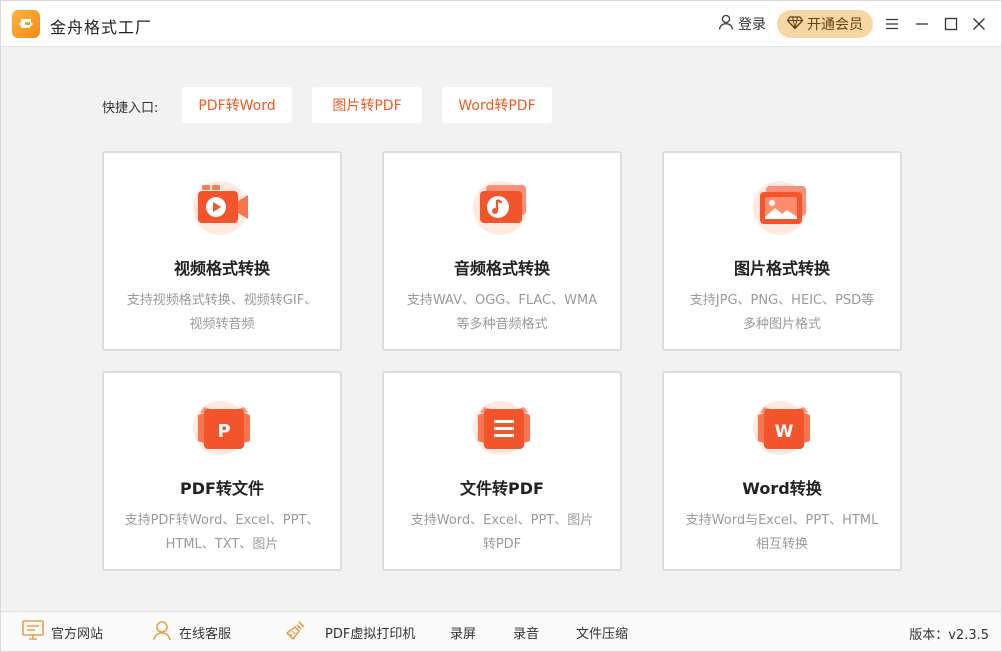 The height and width of the screenshot is (652, 1002). I want to click on word-file-icon: W, so click(783, 426).